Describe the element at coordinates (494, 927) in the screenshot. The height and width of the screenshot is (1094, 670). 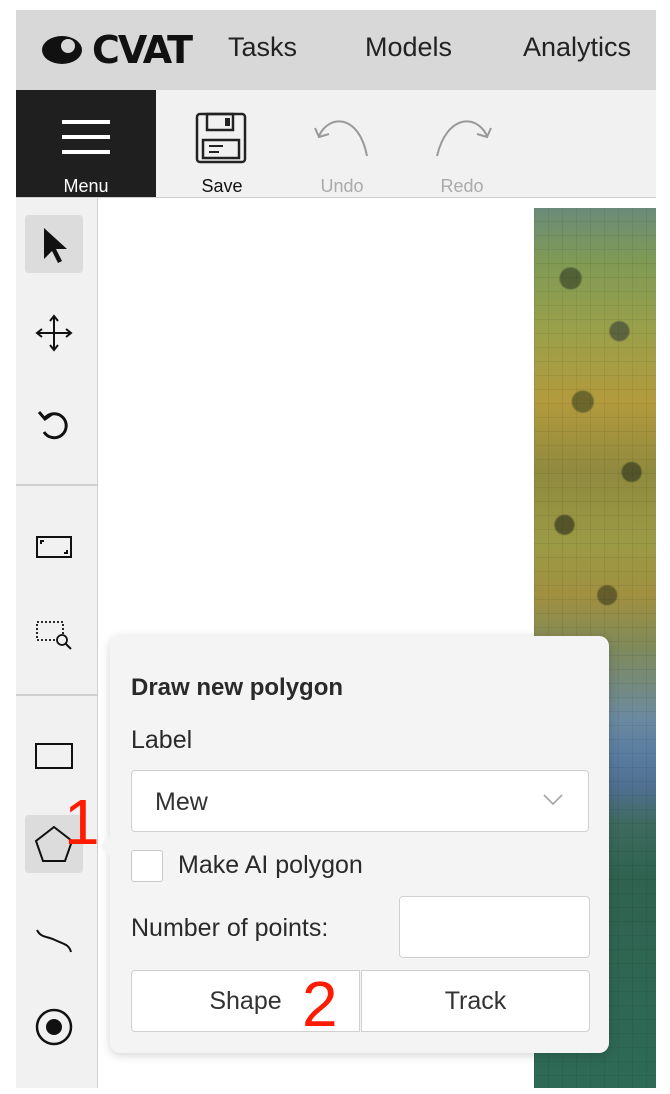
I see `number-of-points-input` at that location.